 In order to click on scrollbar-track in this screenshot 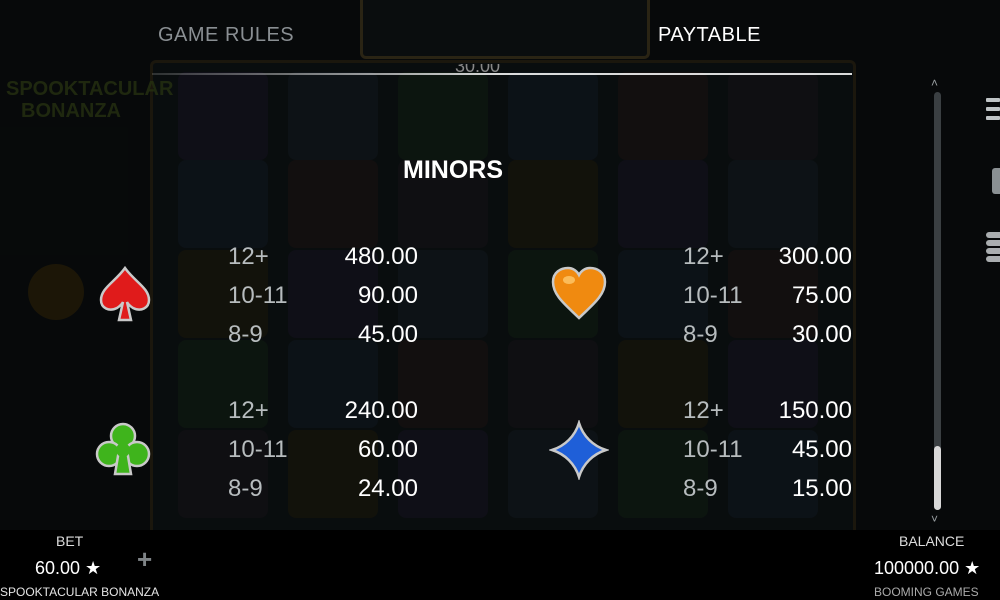, I will do `click(937, 301)`.